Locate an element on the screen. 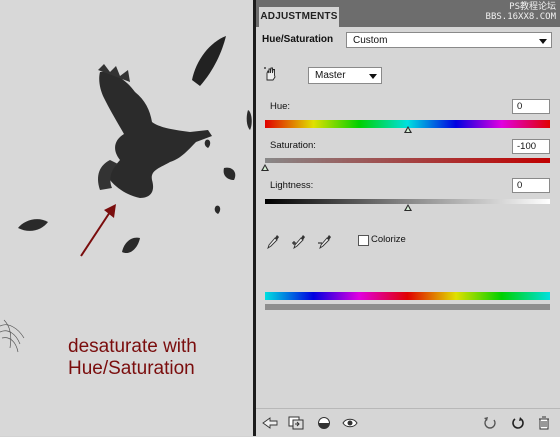 This screenshot has height=437, width=560. reset-icon is located at coordinates (490, 423).